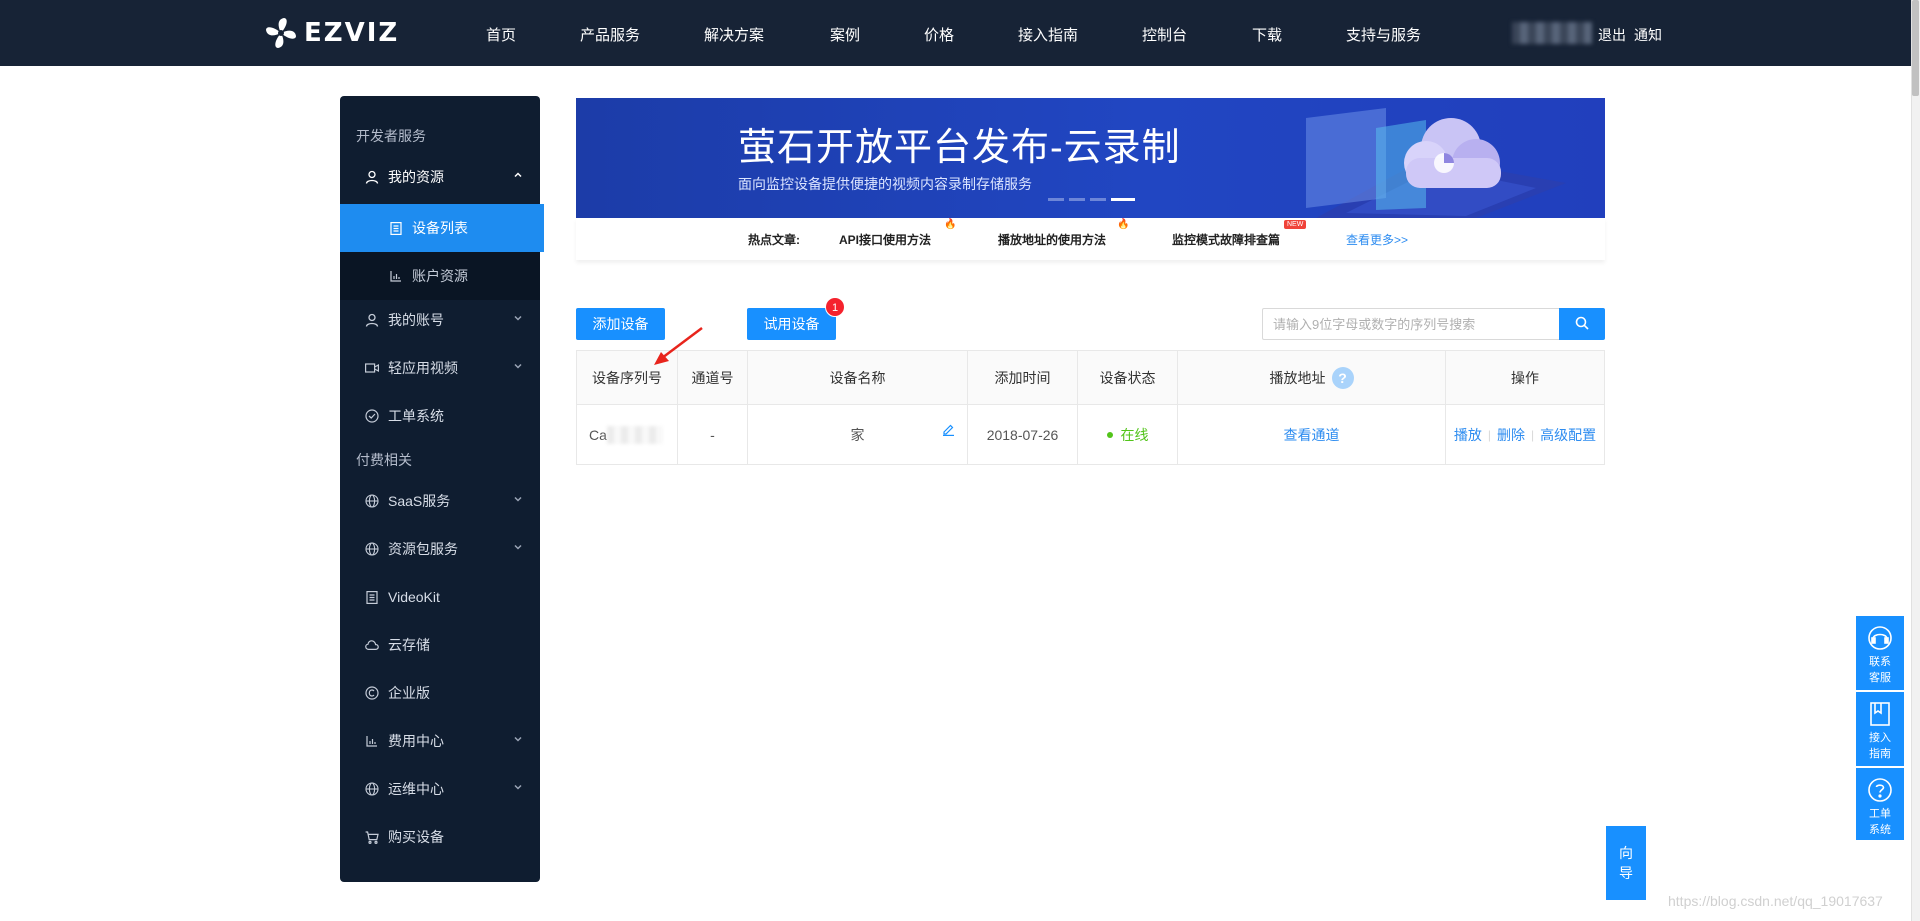 The image size is (1920, 921). I want to click on sidebar-item-videokit: VideoKit, so click(440, 597).